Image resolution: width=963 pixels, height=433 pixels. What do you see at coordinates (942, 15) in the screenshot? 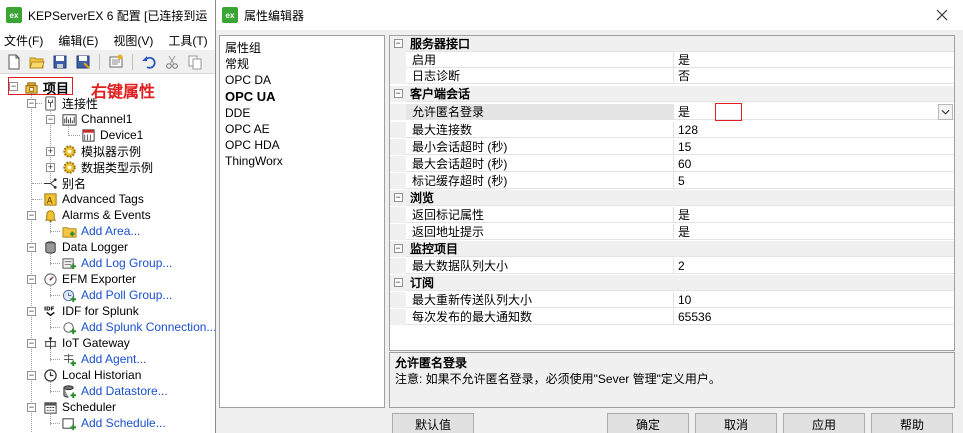
I see `close-icon` at bounding box center [942, 15].